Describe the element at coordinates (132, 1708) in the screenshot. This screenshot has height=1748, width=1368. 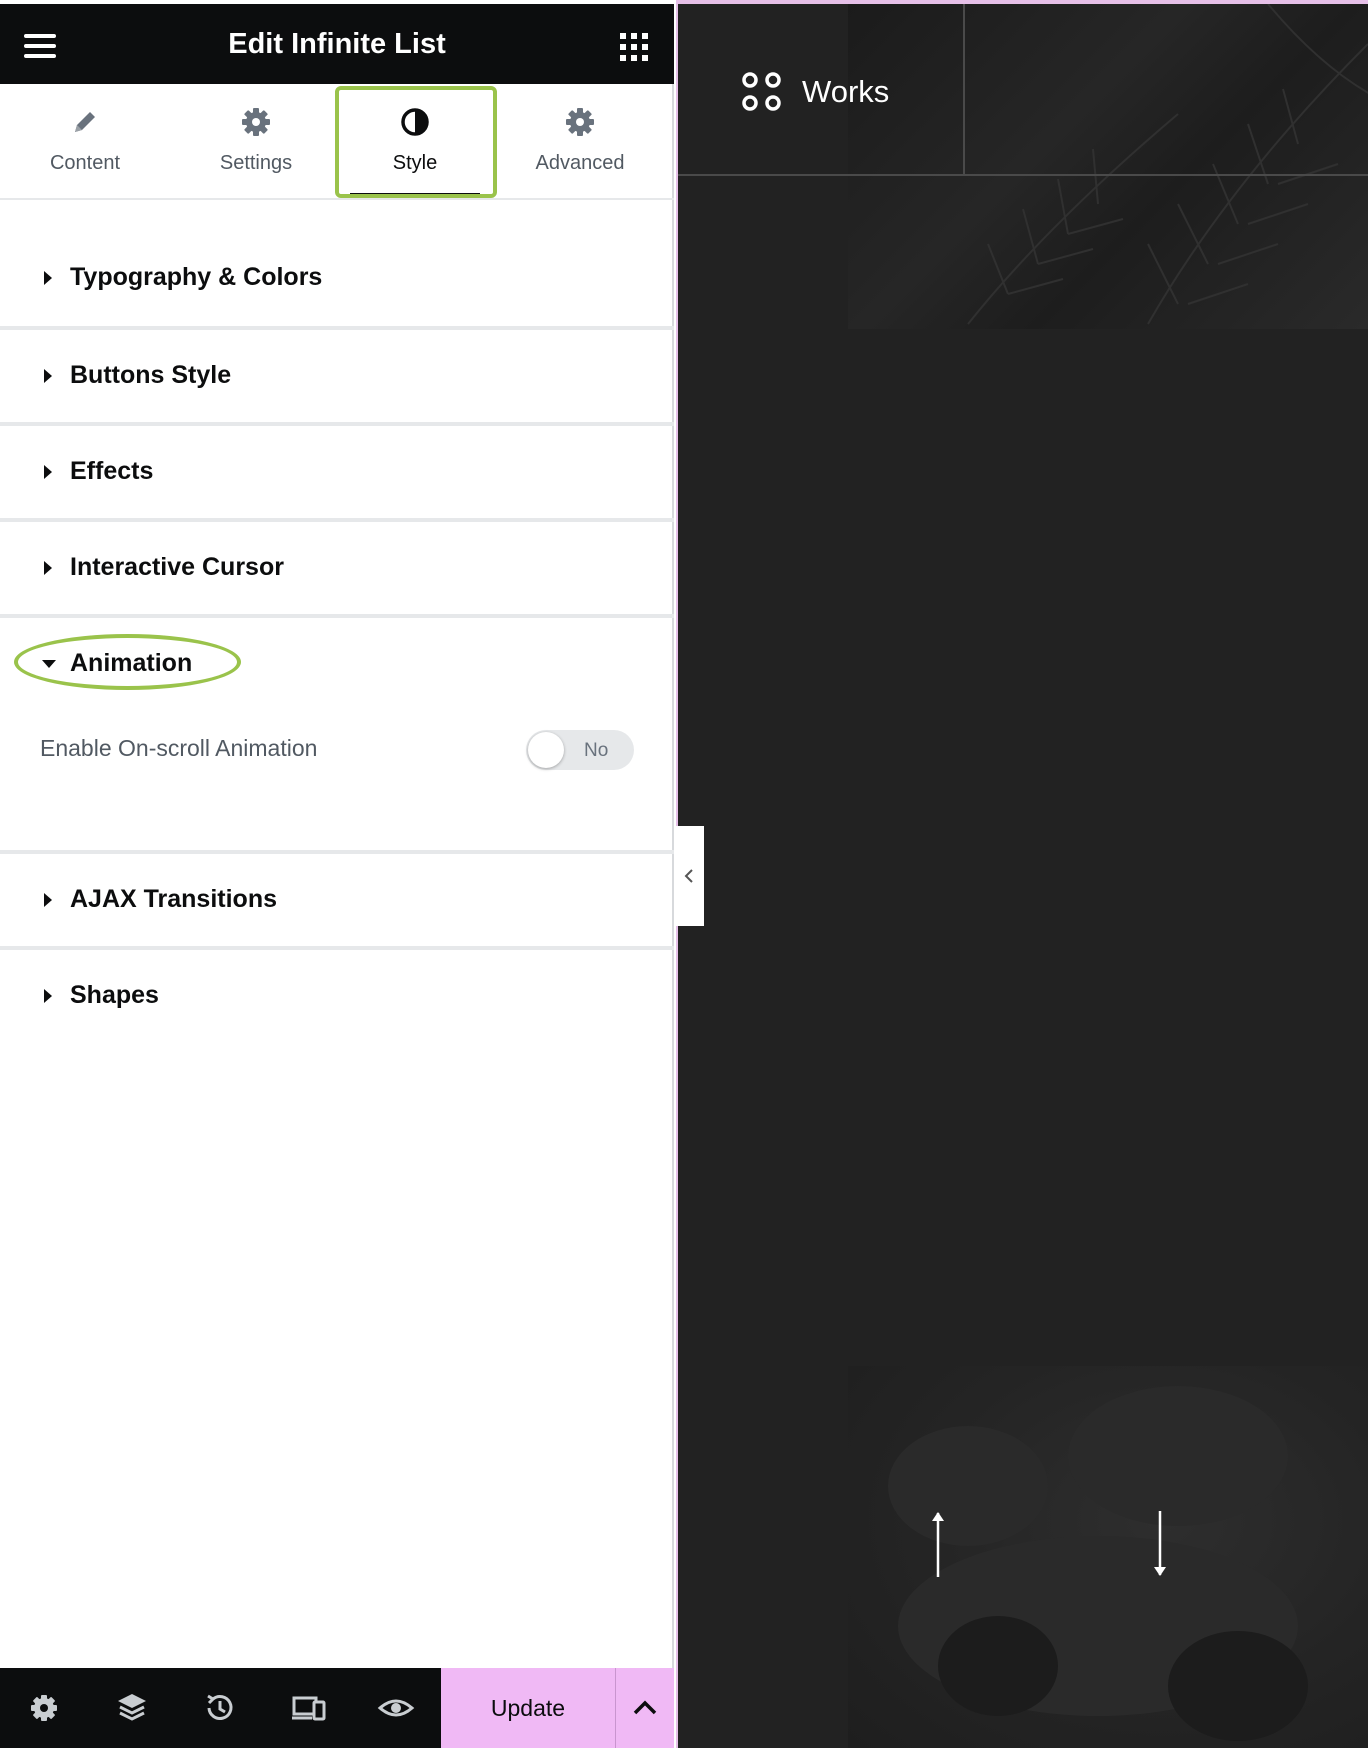
I see `layers-icon` at that location.